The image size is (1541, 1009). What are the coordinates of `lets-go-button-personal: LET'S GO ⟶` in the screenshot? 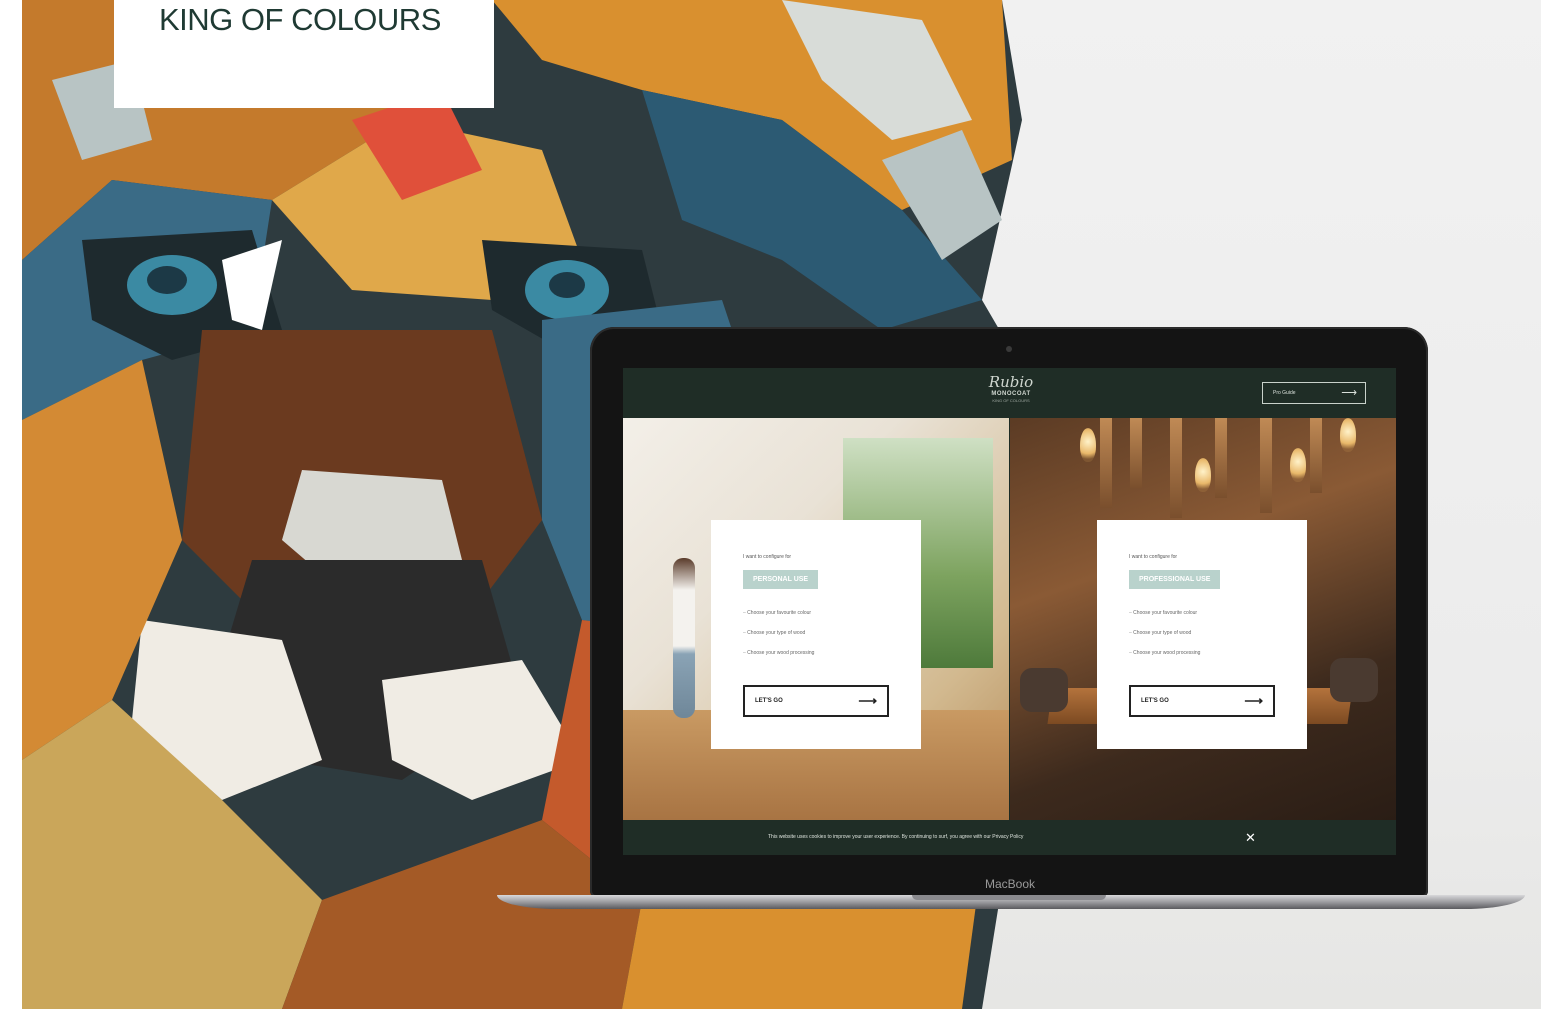 It's located at (816, 701).